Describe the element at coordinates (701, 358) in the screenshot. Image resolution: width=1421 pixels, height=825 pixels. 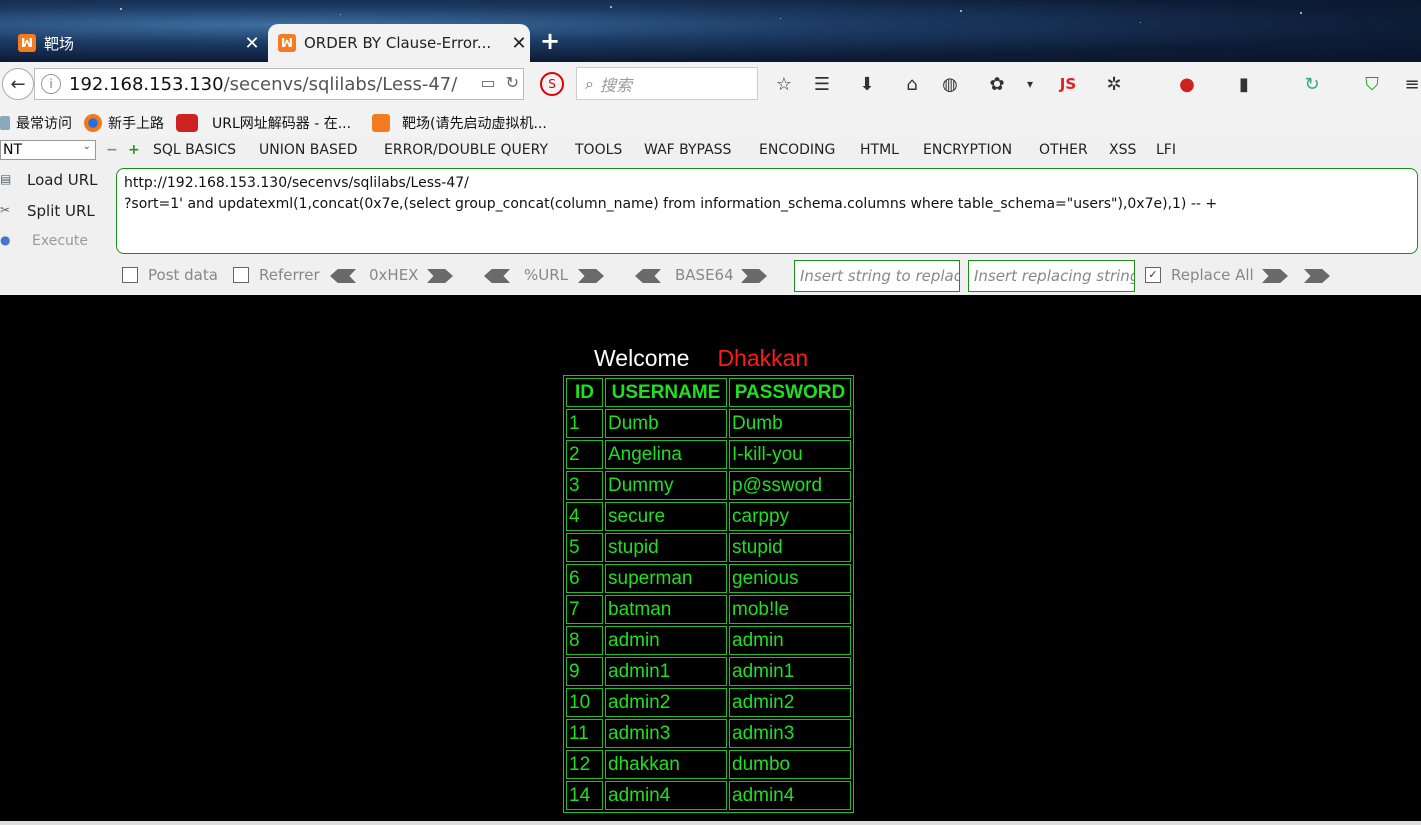
I see `welcome-heading: Welcome Dhakkan` at that location.